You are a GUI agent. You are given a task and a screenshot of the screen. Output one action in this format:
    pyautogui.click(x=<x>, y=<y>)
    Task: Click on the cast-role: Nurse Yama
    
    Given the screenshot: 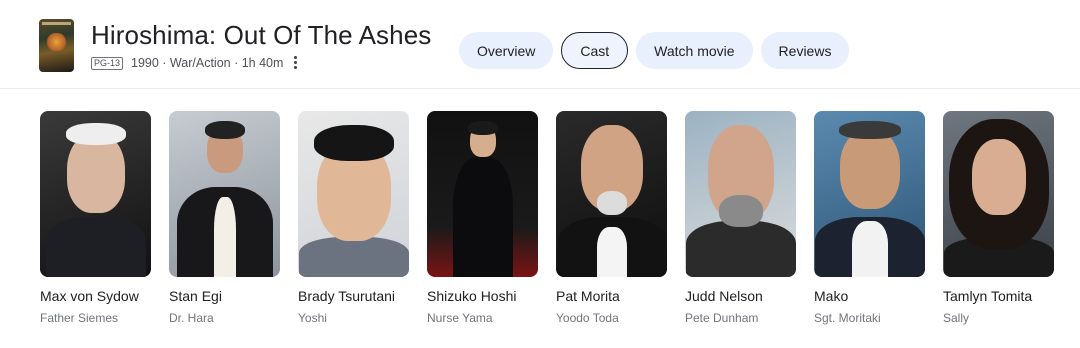 What is the action you would take?
    pyautogui.click(x=460, y=318)
    